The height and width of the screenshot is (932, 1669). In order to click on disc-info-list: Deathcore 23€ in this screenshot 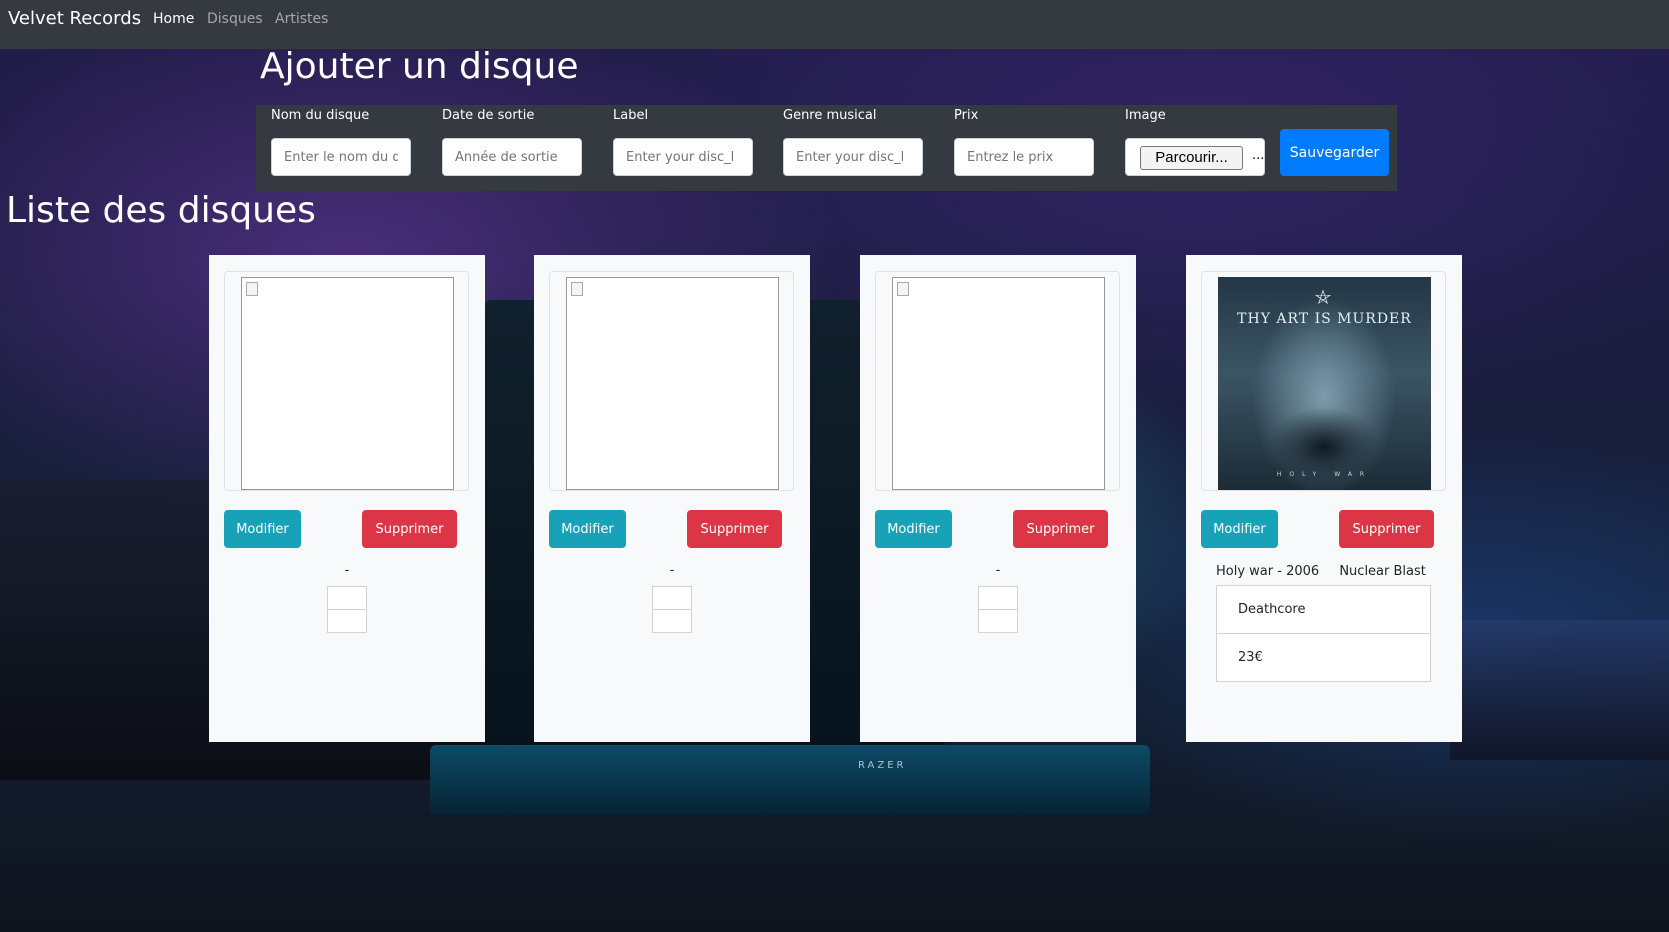, I will do `click(1323, 633)`.